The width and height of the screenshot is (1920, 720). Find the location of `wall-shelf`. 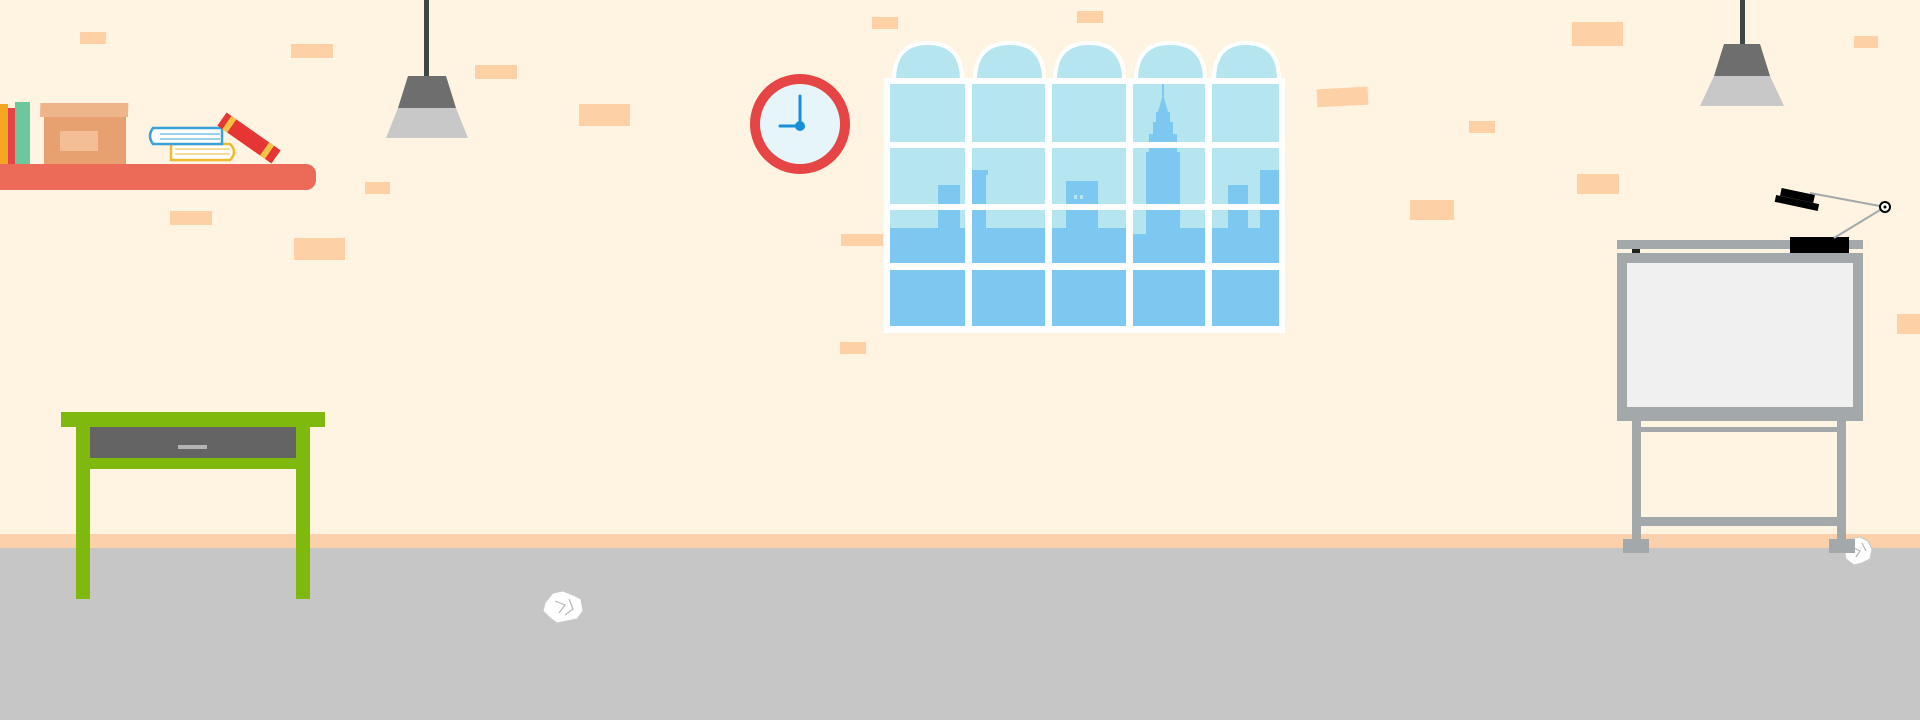

wall-shelf is located at coordinates (158, 177).